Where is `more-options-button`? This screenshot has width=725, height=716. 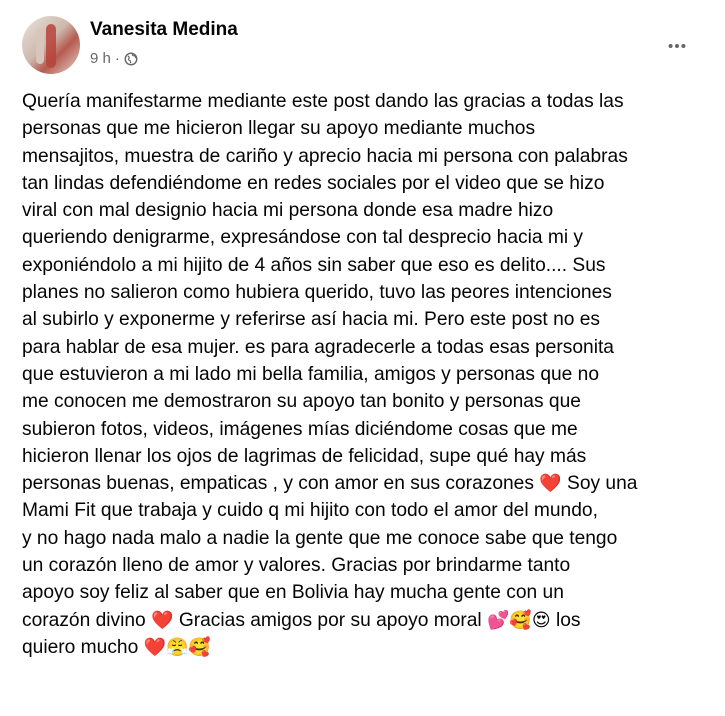 more-options-button is located at coordinates (677, 46).